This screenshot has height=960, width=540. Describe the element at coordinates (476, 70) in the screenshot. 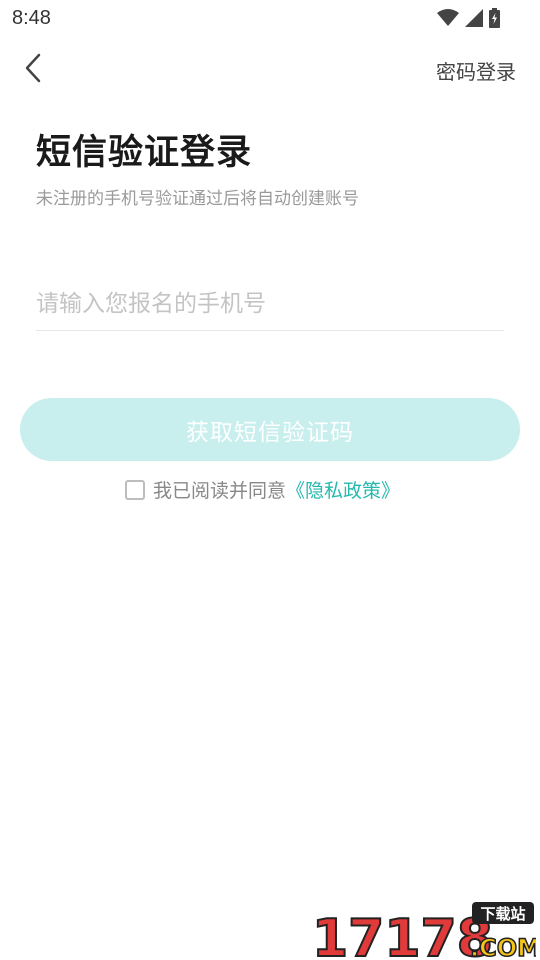

I see `password-login-link: 密码登录` at that location.